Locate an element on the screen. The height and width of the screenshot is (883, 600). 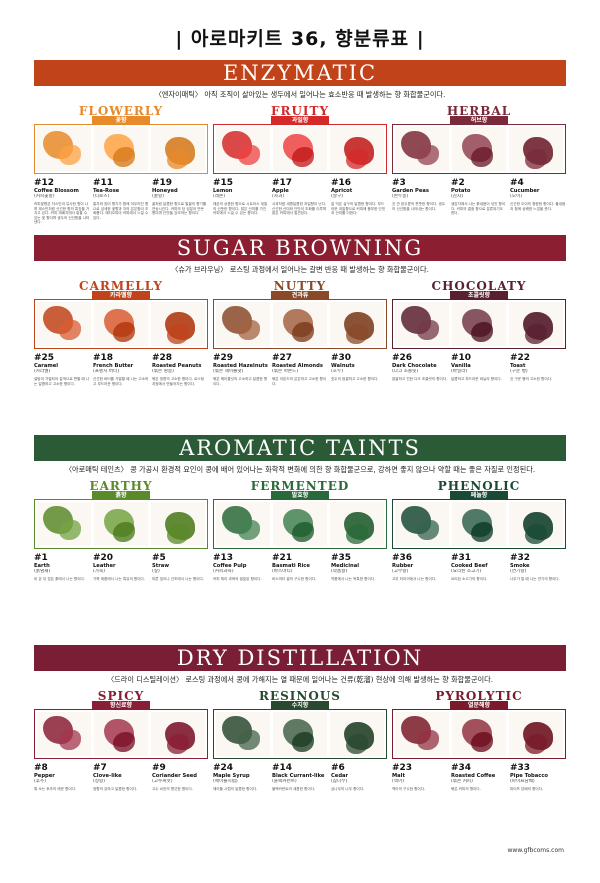
aroma-description: 갓 구운 빵의 고소한 향이다. is located at coordinates (531, 379).